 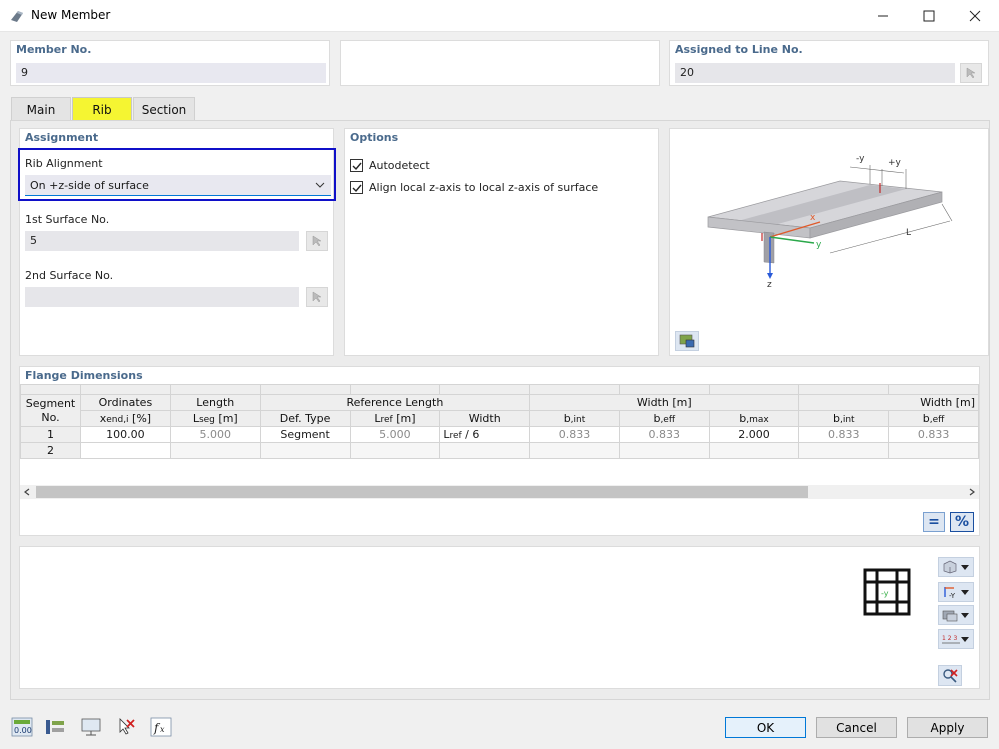 I want to click on tab-main: Main, so click(x=41, y=109).